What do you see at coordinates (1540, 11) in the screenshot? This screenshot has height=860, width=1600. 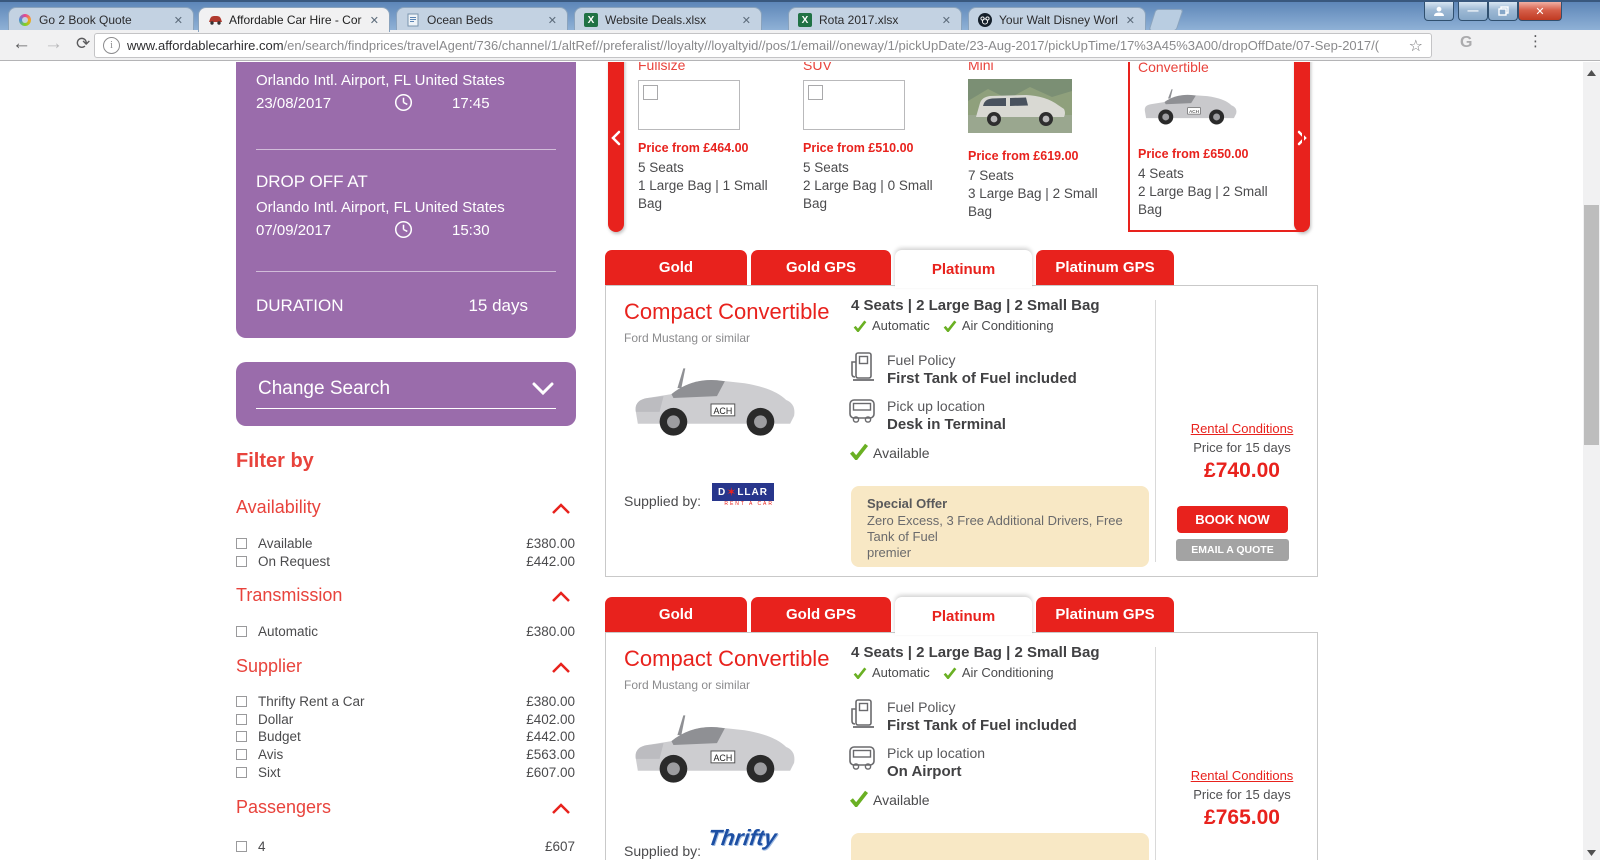 I see `close-button: ✕` at bounding box center [1540, 11].